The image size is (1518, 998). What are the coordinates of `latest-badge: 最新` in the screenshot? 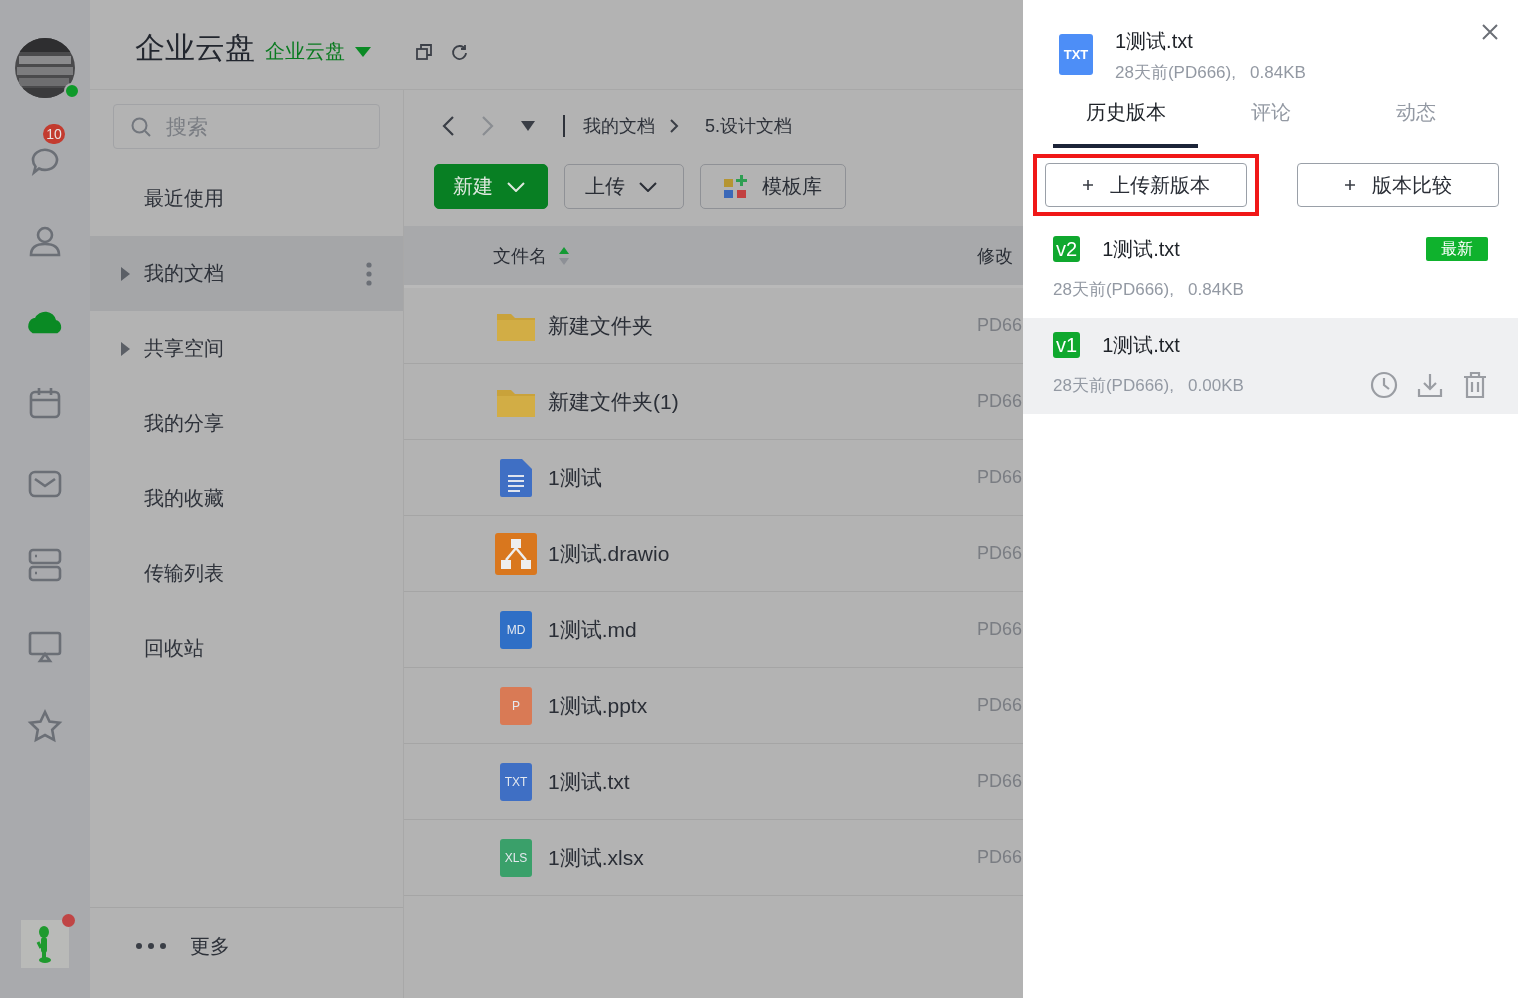 It's located at (1457, 249).